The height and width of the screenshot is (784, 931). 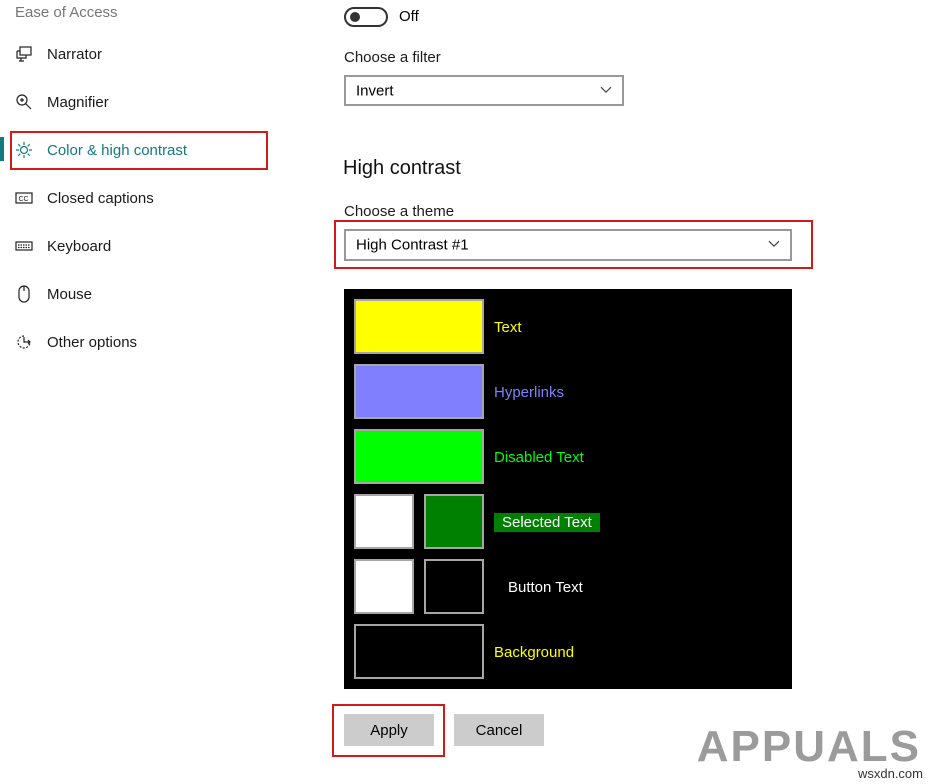 What do you see at coordinates (140, 294) in the screenshot?
I see `sidebar-item-mouse: Mouse` at bounding box center [140, 294].